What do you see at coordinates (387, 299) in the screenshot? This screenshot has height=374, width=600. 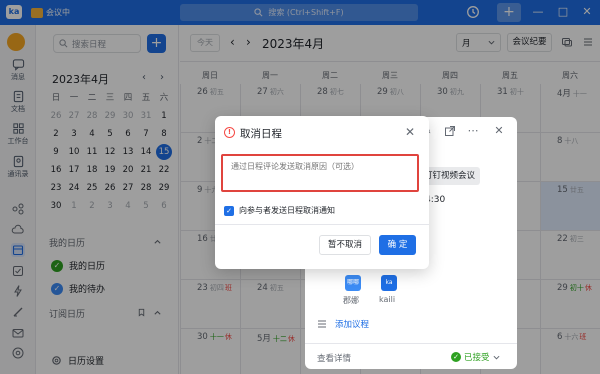 I see `attendee-name: kaili` at bounding box center [387, 299].